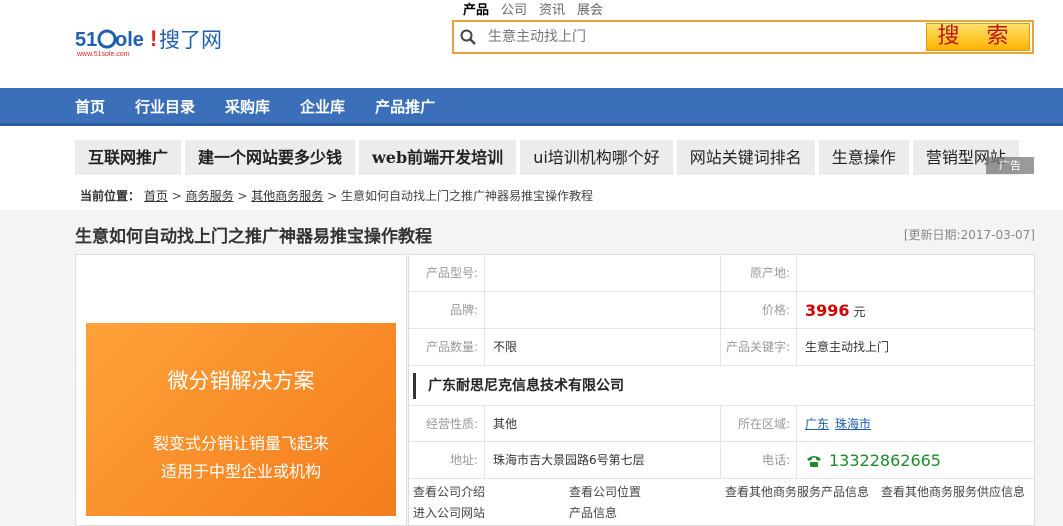  I want to click on phone-cell: 13322862665, so click(915, 460).